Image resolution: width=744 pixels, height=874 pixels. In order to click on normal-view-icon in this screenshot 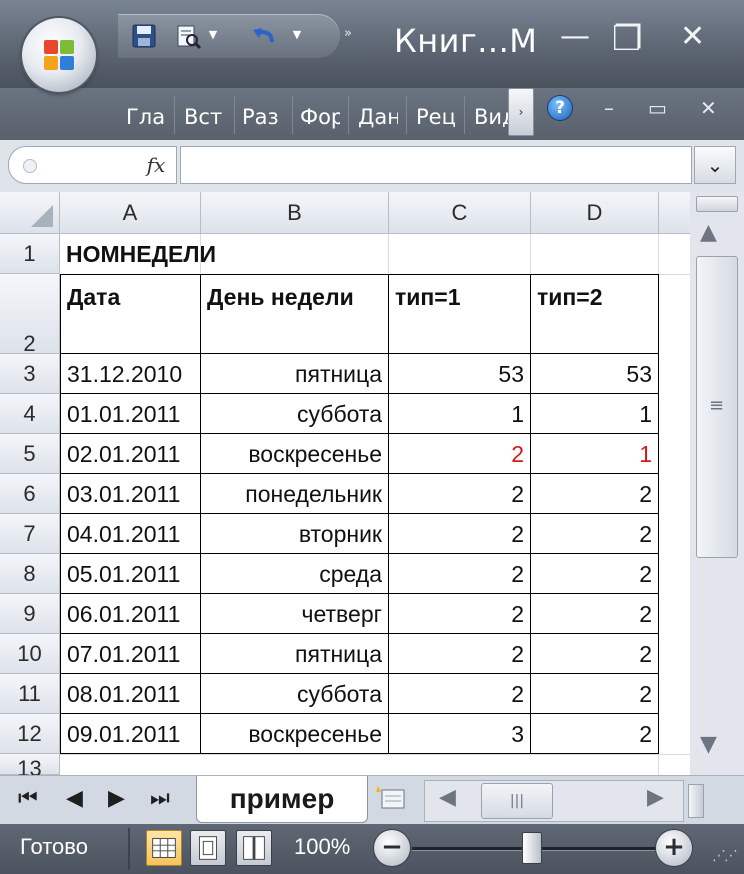, I will do `click(164, 848)`.